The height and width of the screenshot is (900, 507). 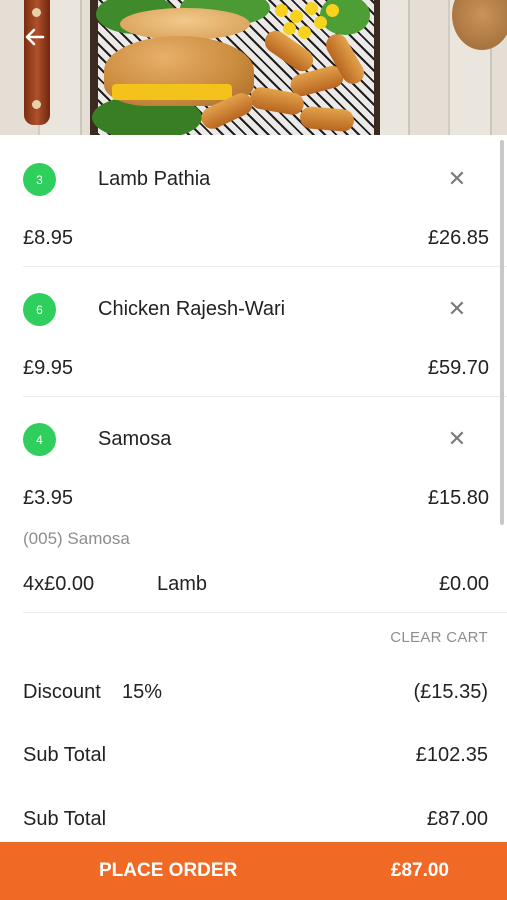 I want to click on quantity-badge: 3, so click(x=39, y=179).